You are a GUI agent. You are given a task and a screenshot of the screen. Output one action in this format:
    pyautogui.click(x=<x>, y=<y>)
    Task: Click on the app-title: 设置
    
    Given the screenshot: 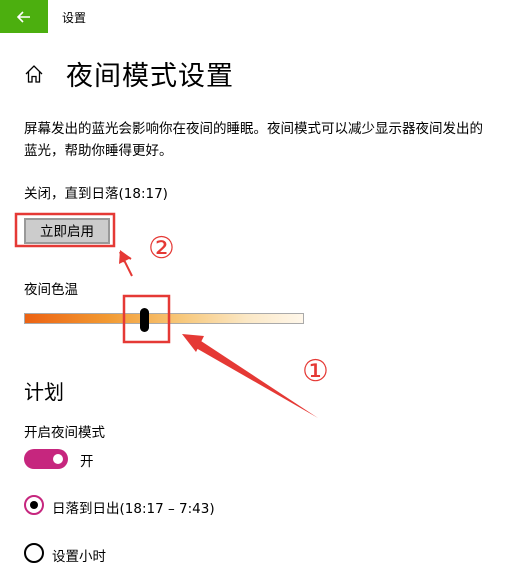 What is the action you would take?
    pyautogui.click(x=74, y=18)
    